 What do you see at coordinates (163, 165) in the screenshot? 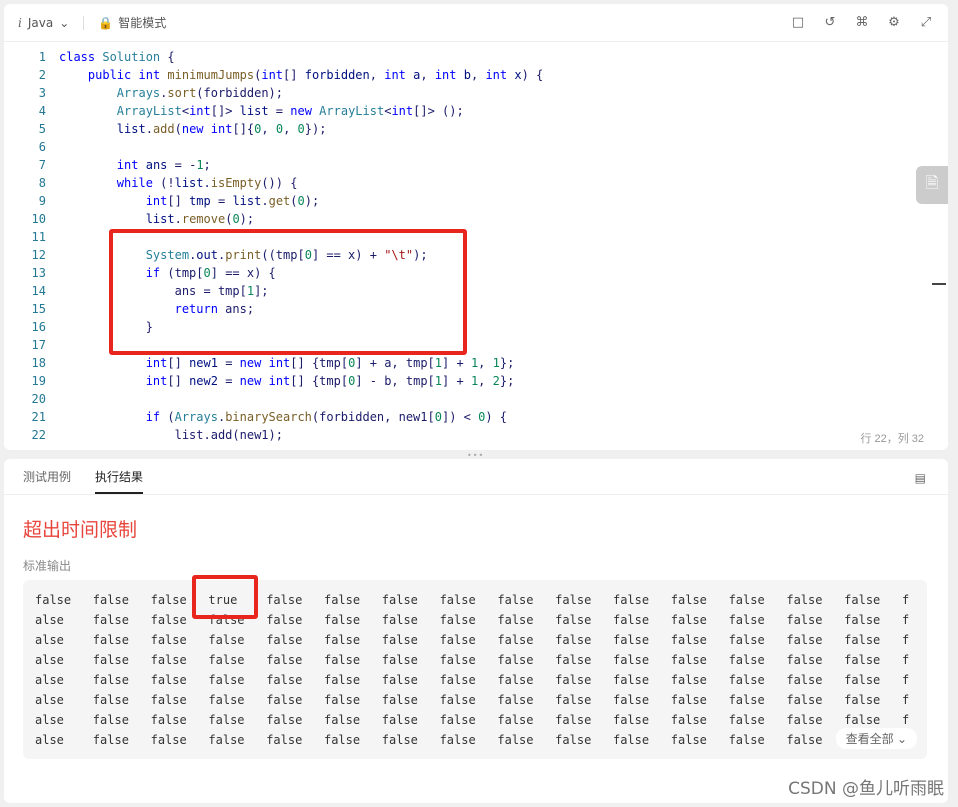
I see `code-text: int ans = -1;` at bounding box center [163, 165].